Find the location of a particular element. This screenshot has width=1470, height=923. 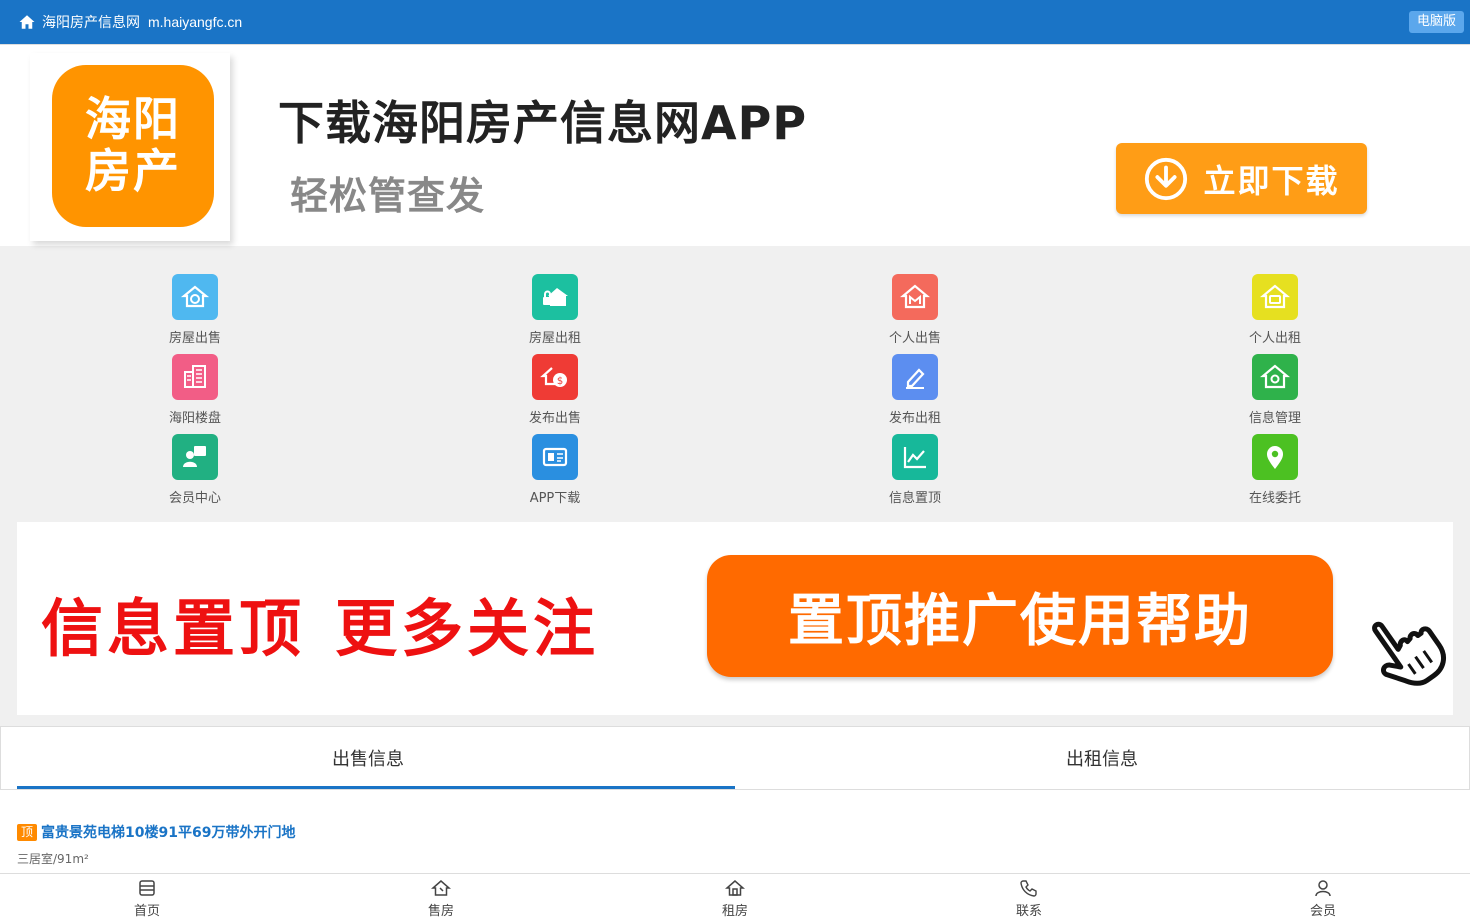

listing-tabs: 出售信息 出租信息 is located at coordinates (735, 758).